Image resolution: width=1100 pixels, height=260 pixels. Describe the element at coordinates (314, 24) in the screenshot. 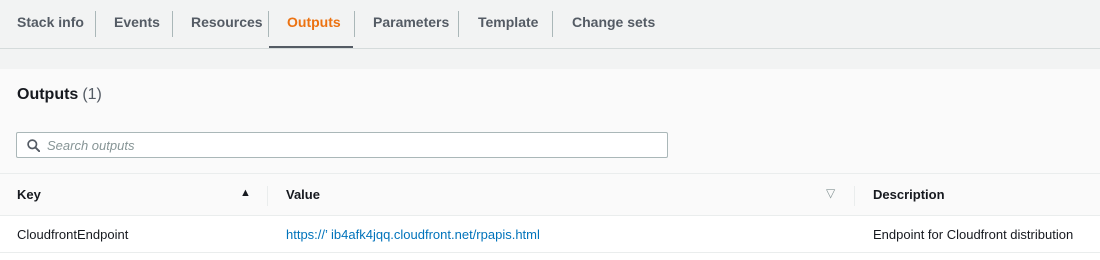

I see `tab-outputs: Outputs` at that location.